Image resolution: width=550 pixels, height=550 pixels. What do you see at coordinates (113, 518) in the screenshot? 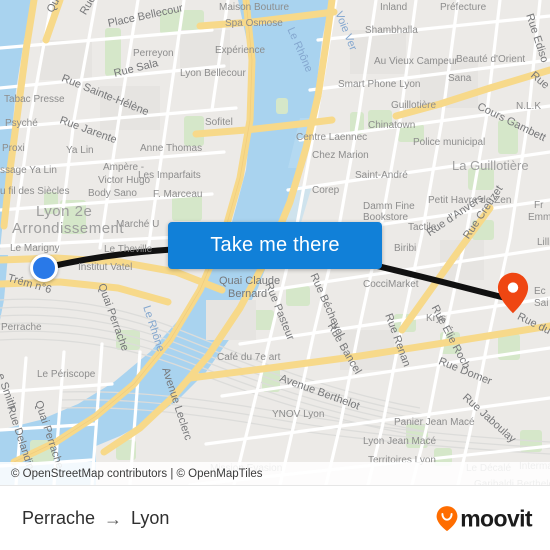
I see `arrow-right-icon: →` at bounding box center [113, 518].